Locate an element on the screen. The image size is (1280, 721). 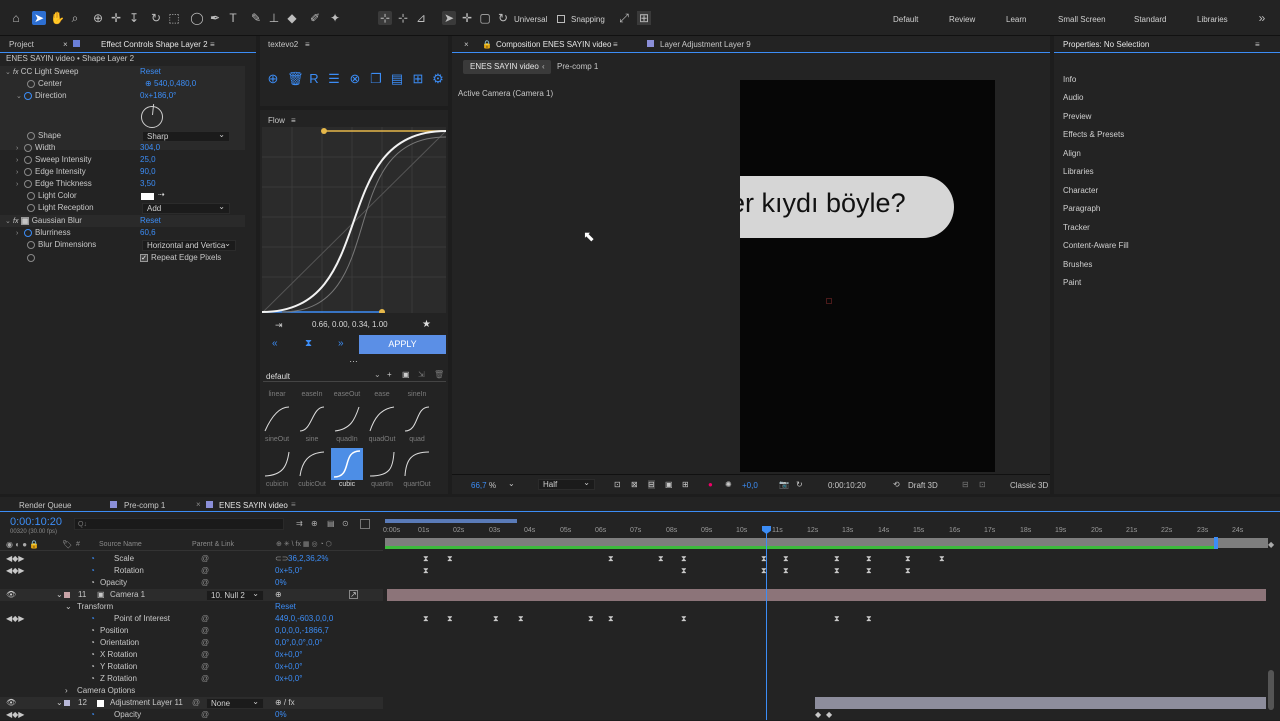
universal-label: Universal is located at coordinates (530, 19).